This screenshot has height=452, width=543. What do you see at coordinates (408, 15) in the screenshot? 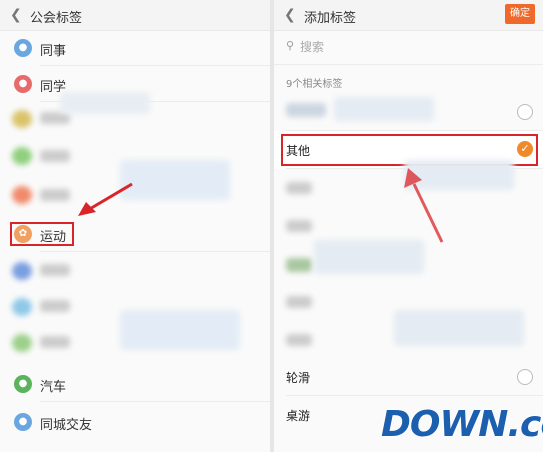
I see `right-header: ❮ 添加标签 确定` at bounding box center [408, 15].